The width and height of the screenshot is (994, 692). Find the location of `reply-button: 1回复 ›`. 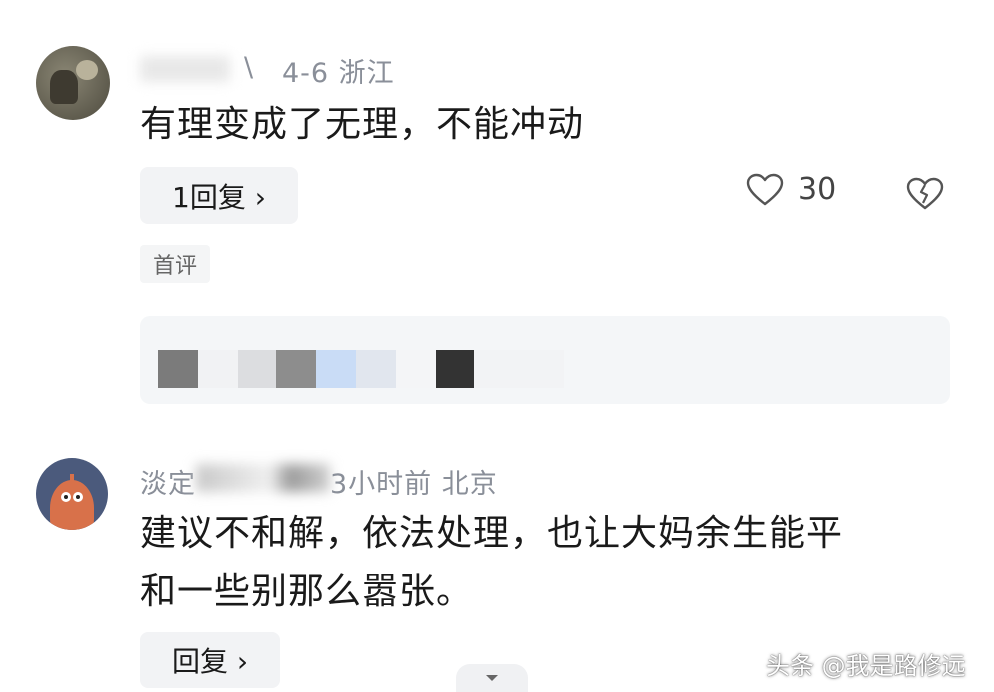

reply-button: 1回复 › is located at coordinates (219, 195).